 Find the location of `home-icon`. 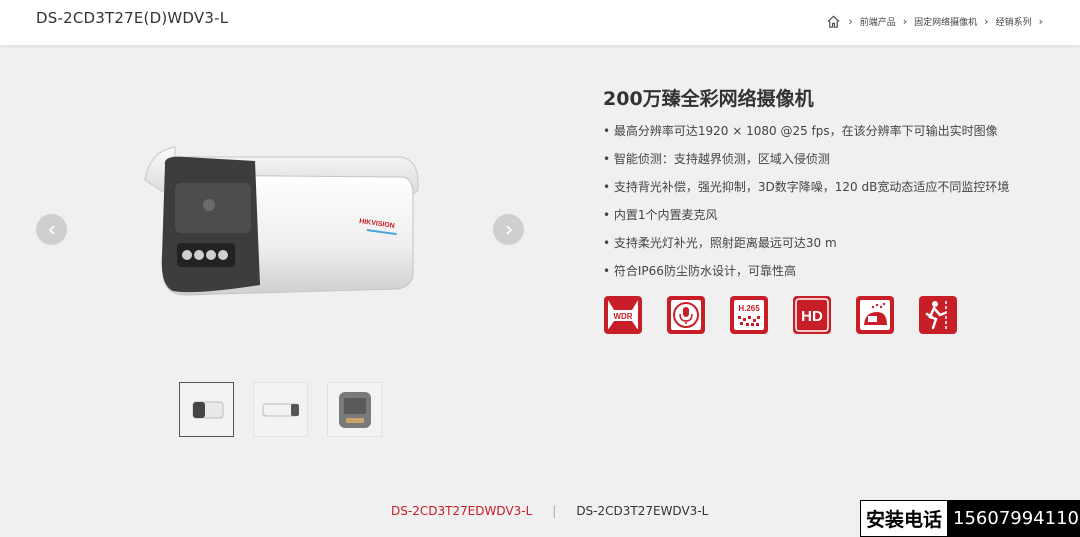

home-icon is located at coordinates (833, 21).